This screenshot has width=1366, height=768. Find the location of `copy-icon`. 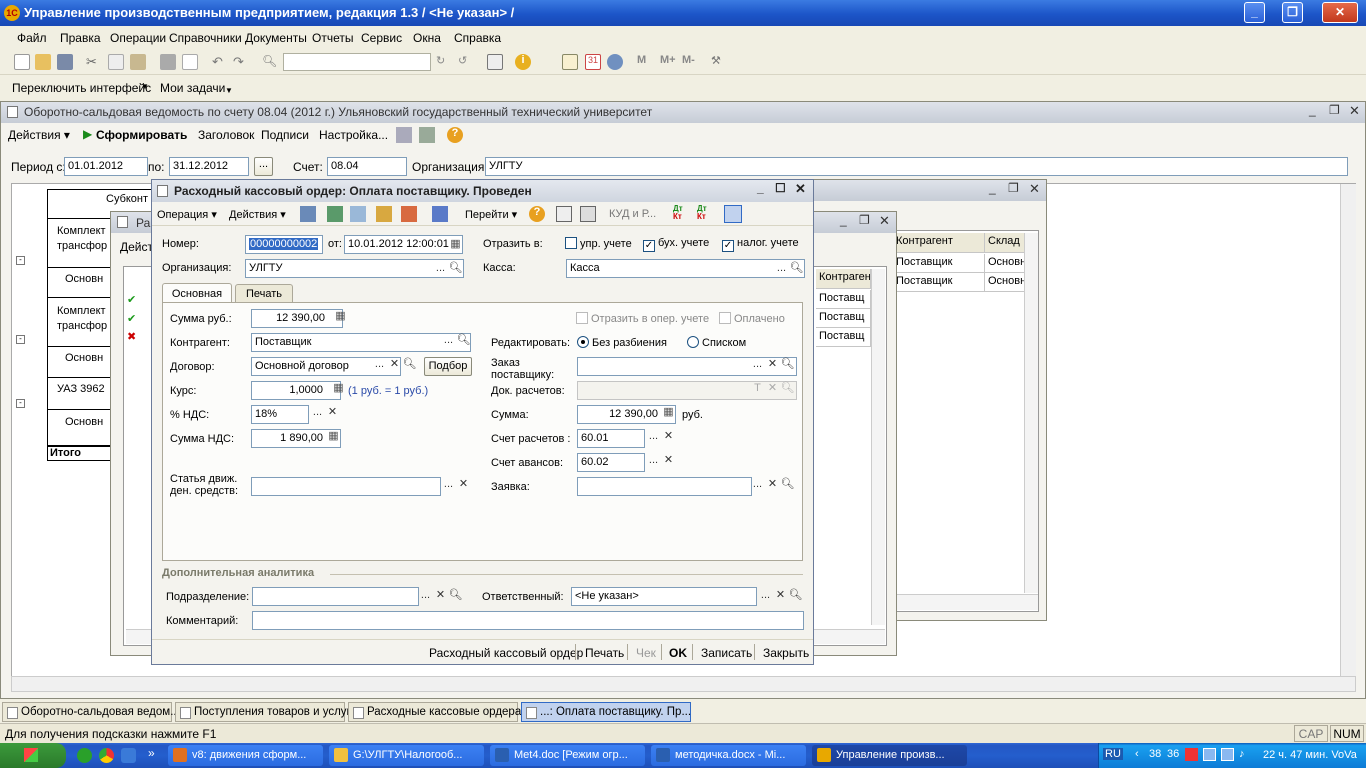

copy-icon is located at coordinates (116, 62).